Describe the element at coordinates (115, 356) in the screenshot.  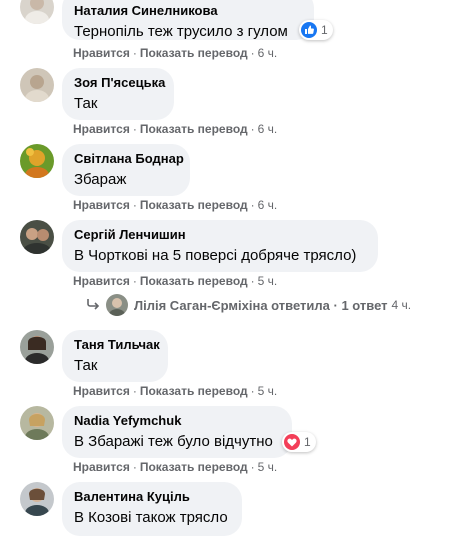
I see `comment-bubble: Таня Тильчак Так` at that location.